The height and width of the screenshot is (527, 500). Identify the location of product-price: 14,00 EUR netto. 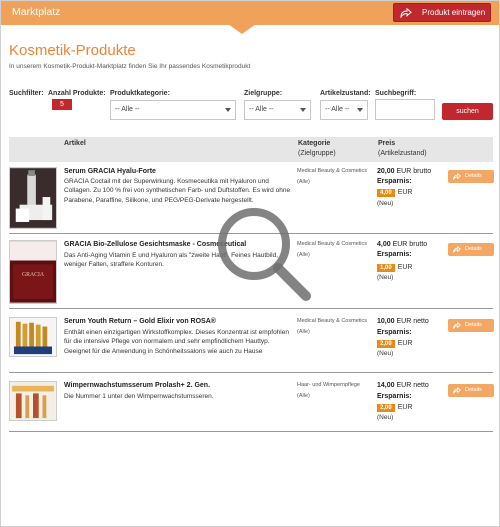
(403, 385).